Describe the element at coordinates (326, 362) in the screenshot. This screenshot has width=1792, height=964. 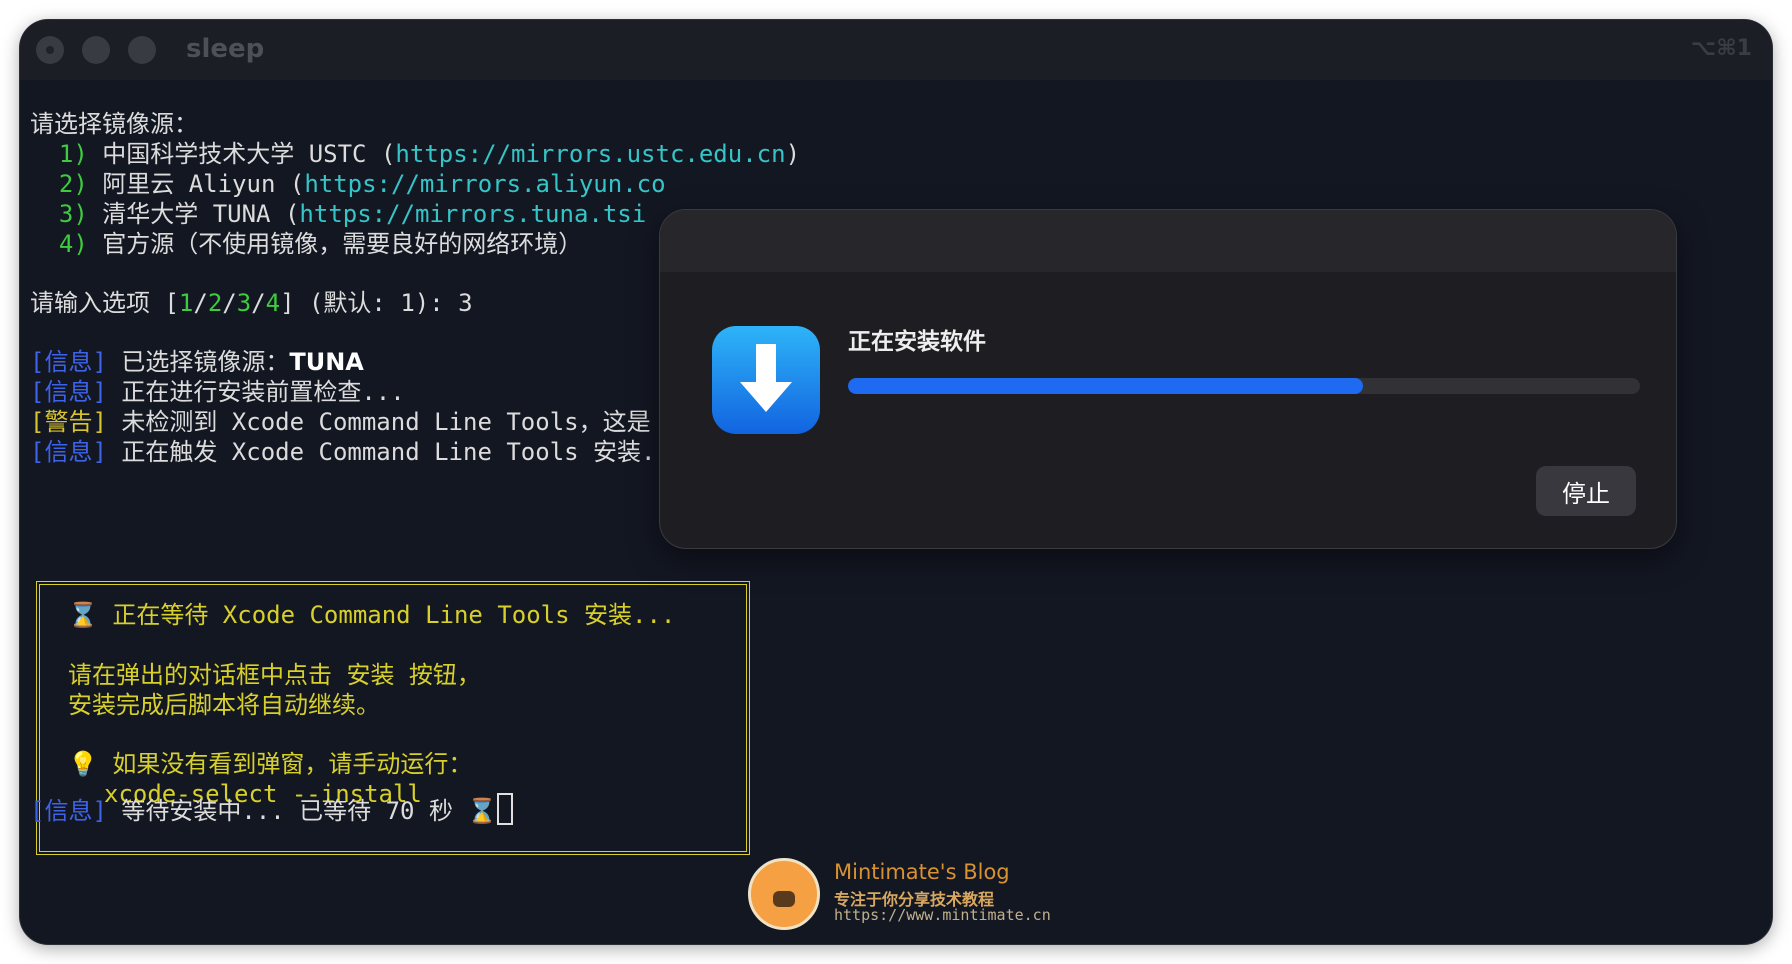
I see `selected-mirror: TUNA` at that location.